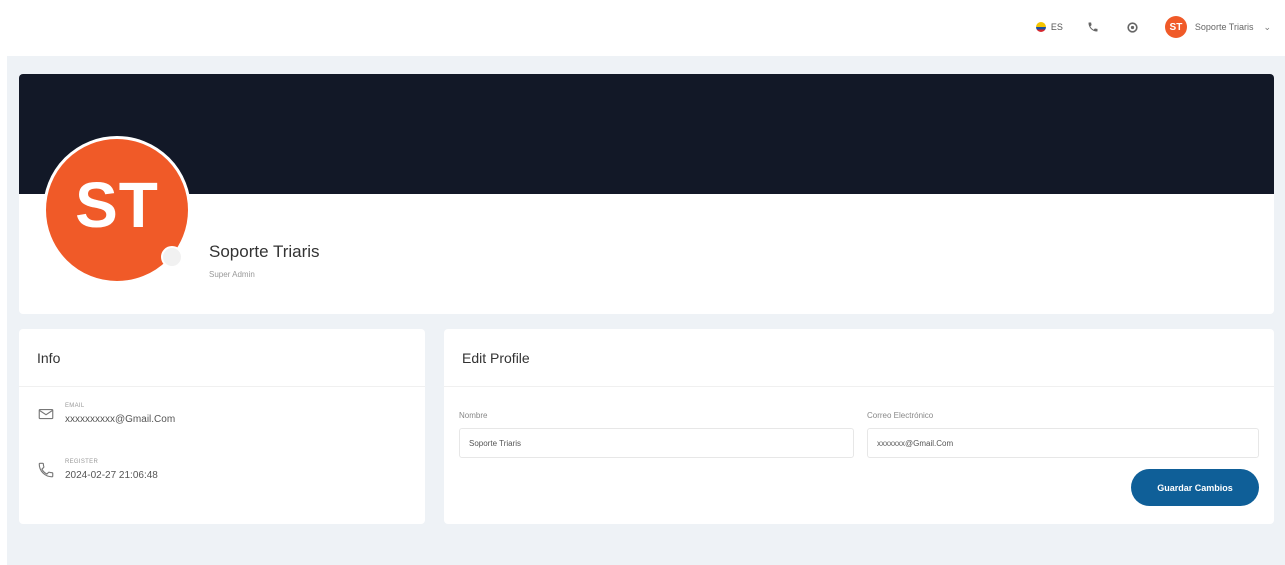 This screenshot has height=565, width=1285. I want to click on register-info: REGISTER 2024-02-27 21:06:48, so click(97, 470).